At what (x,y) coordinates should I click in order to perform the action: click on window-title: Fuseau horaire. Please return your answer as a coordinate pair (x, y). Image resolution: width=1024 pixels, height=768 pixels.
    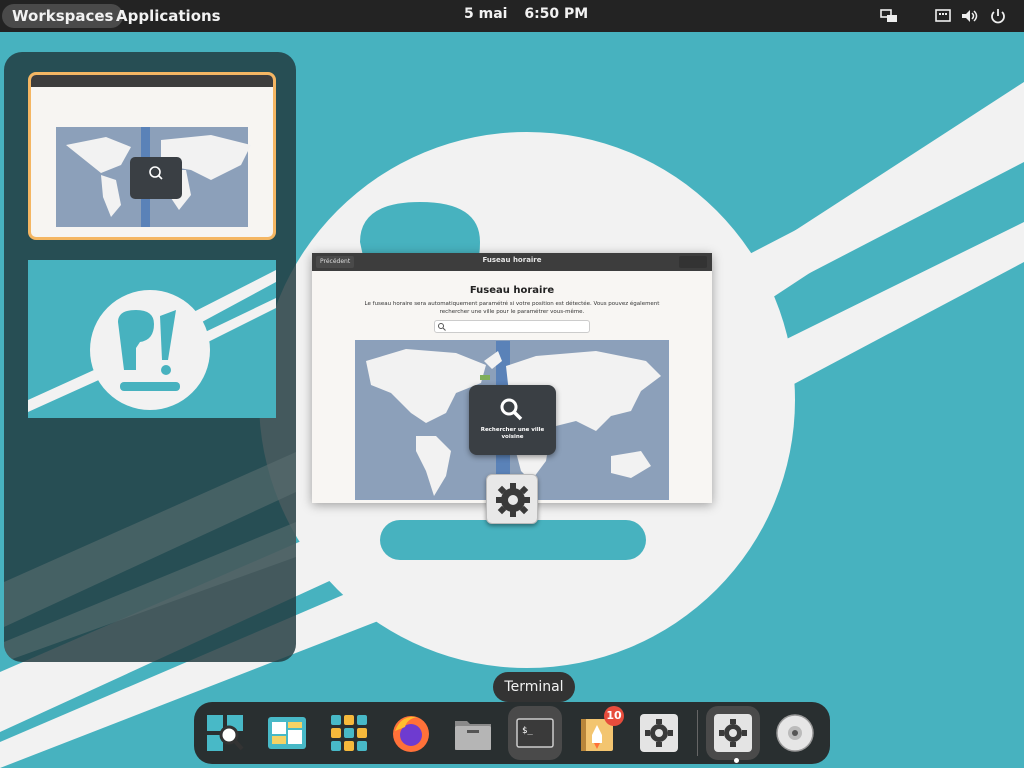
    Looking at the image, I should click on (512, 260).